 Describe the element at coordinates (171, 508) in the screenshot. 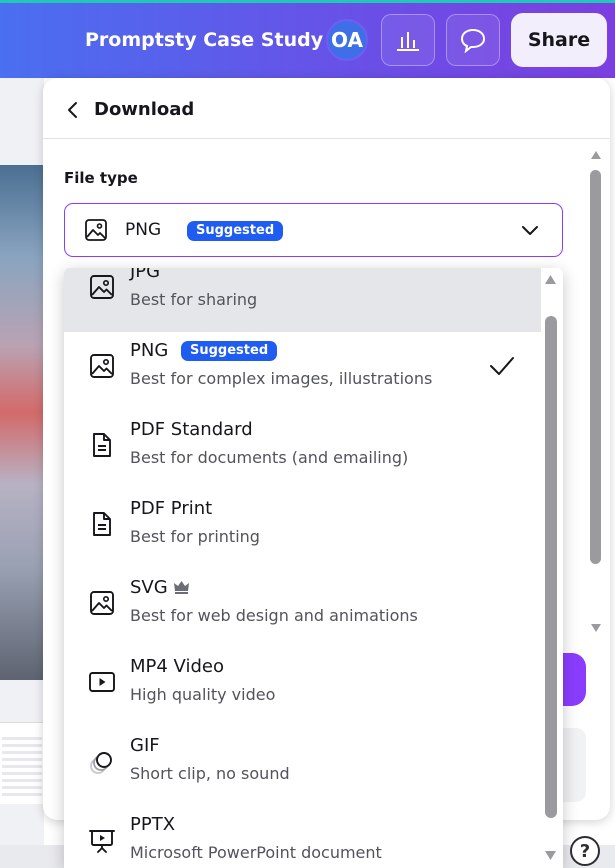

I see `option-name: PDF Print` at that location.